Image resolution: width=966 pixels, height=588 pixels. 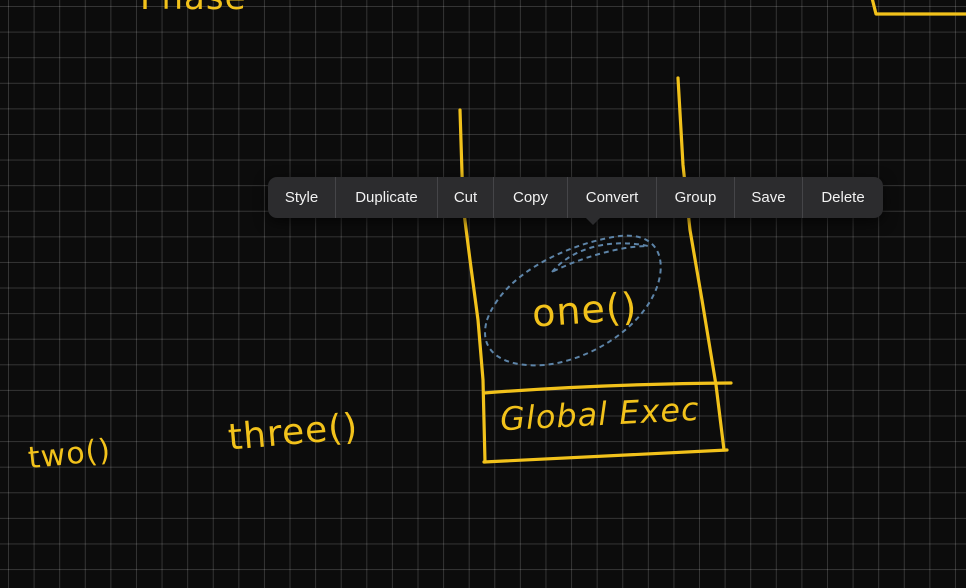 I want to click on stack-base-line, so click(x=605, y=456).